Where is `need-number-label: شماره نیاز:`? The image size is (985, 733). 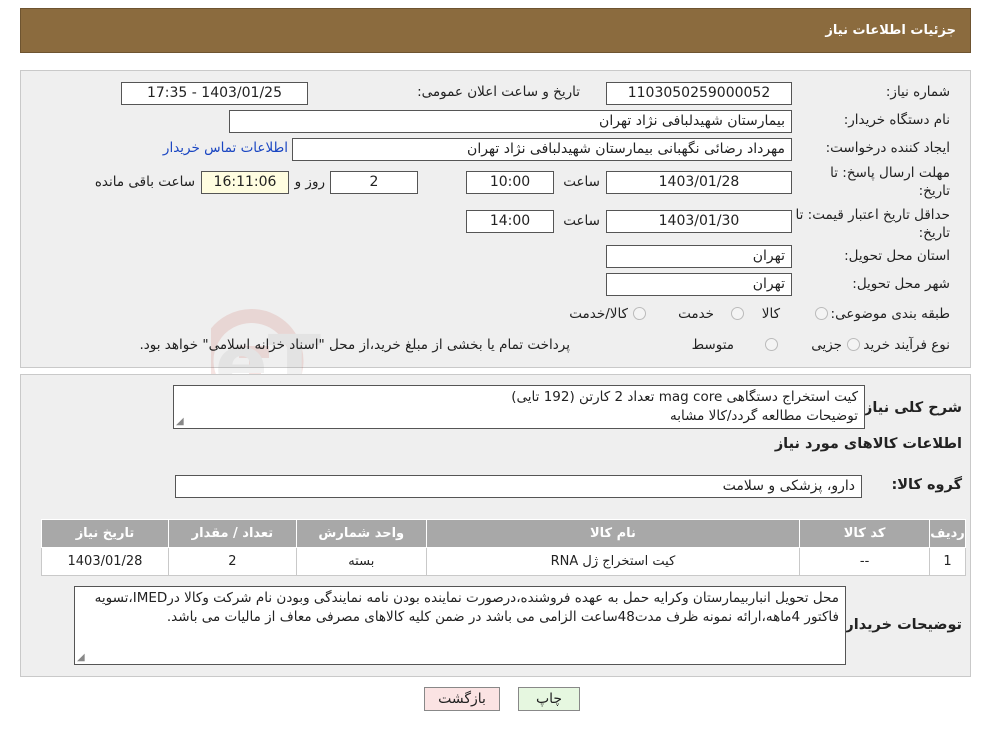
need-number-label: شماره نیاز: is located at coordinates (917, 92).